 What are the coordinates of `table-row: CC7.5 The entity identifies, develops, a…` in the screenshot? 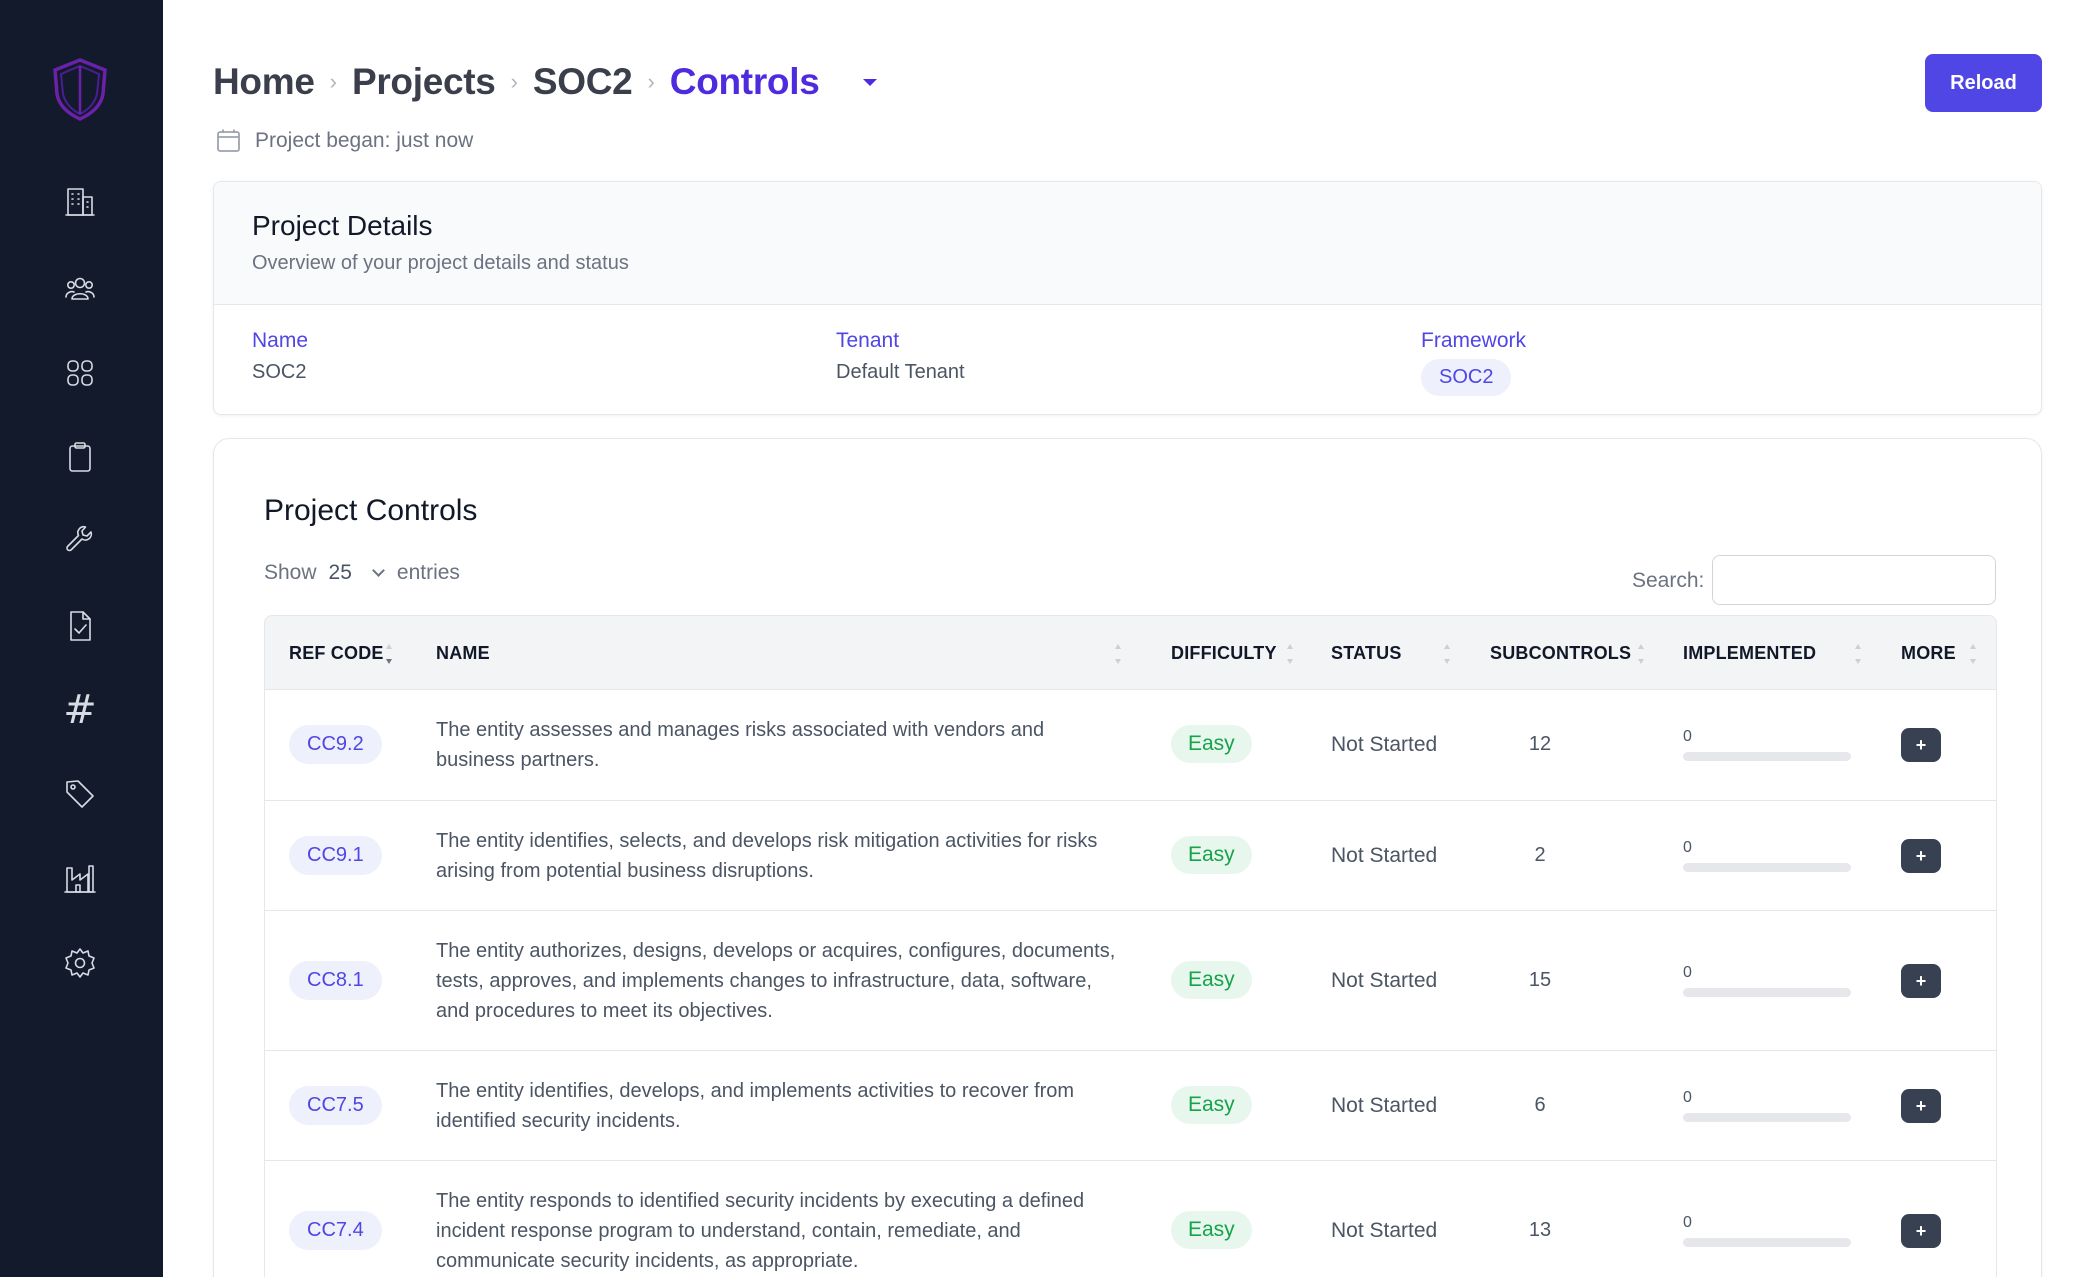 It's located at (1130, 1106).